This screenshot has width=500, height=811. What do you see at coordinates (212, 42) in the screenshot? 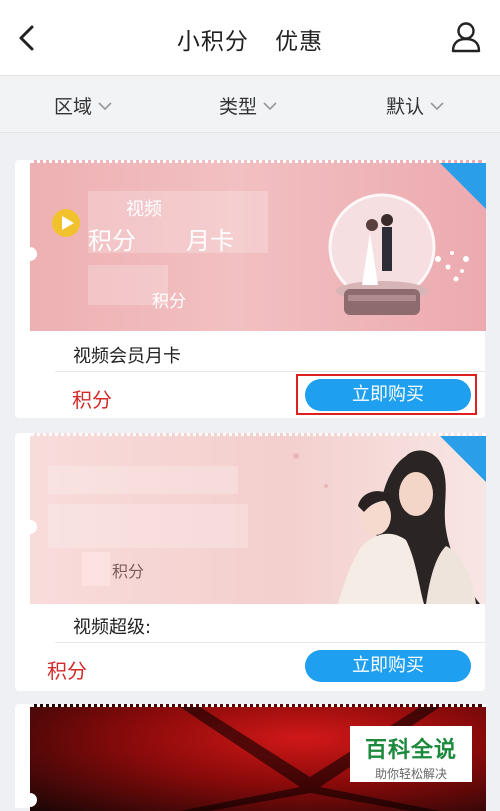
I see `title-part-1: 小积分` at bounding box center [212, 42].